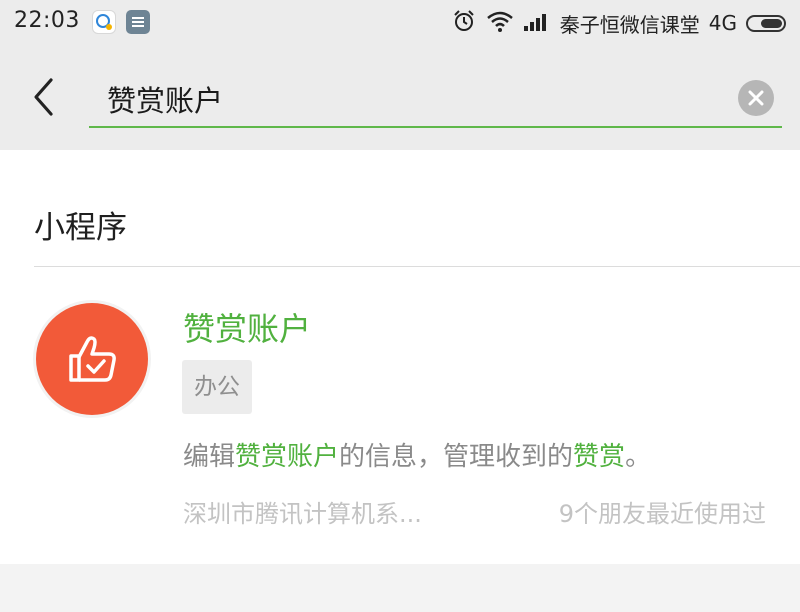 This screenshot has height=612, width=800. What do you see at coordinates (217, 387) in the screenshot?
I see `category-tag: 办公` at bounding box center [217, 387].